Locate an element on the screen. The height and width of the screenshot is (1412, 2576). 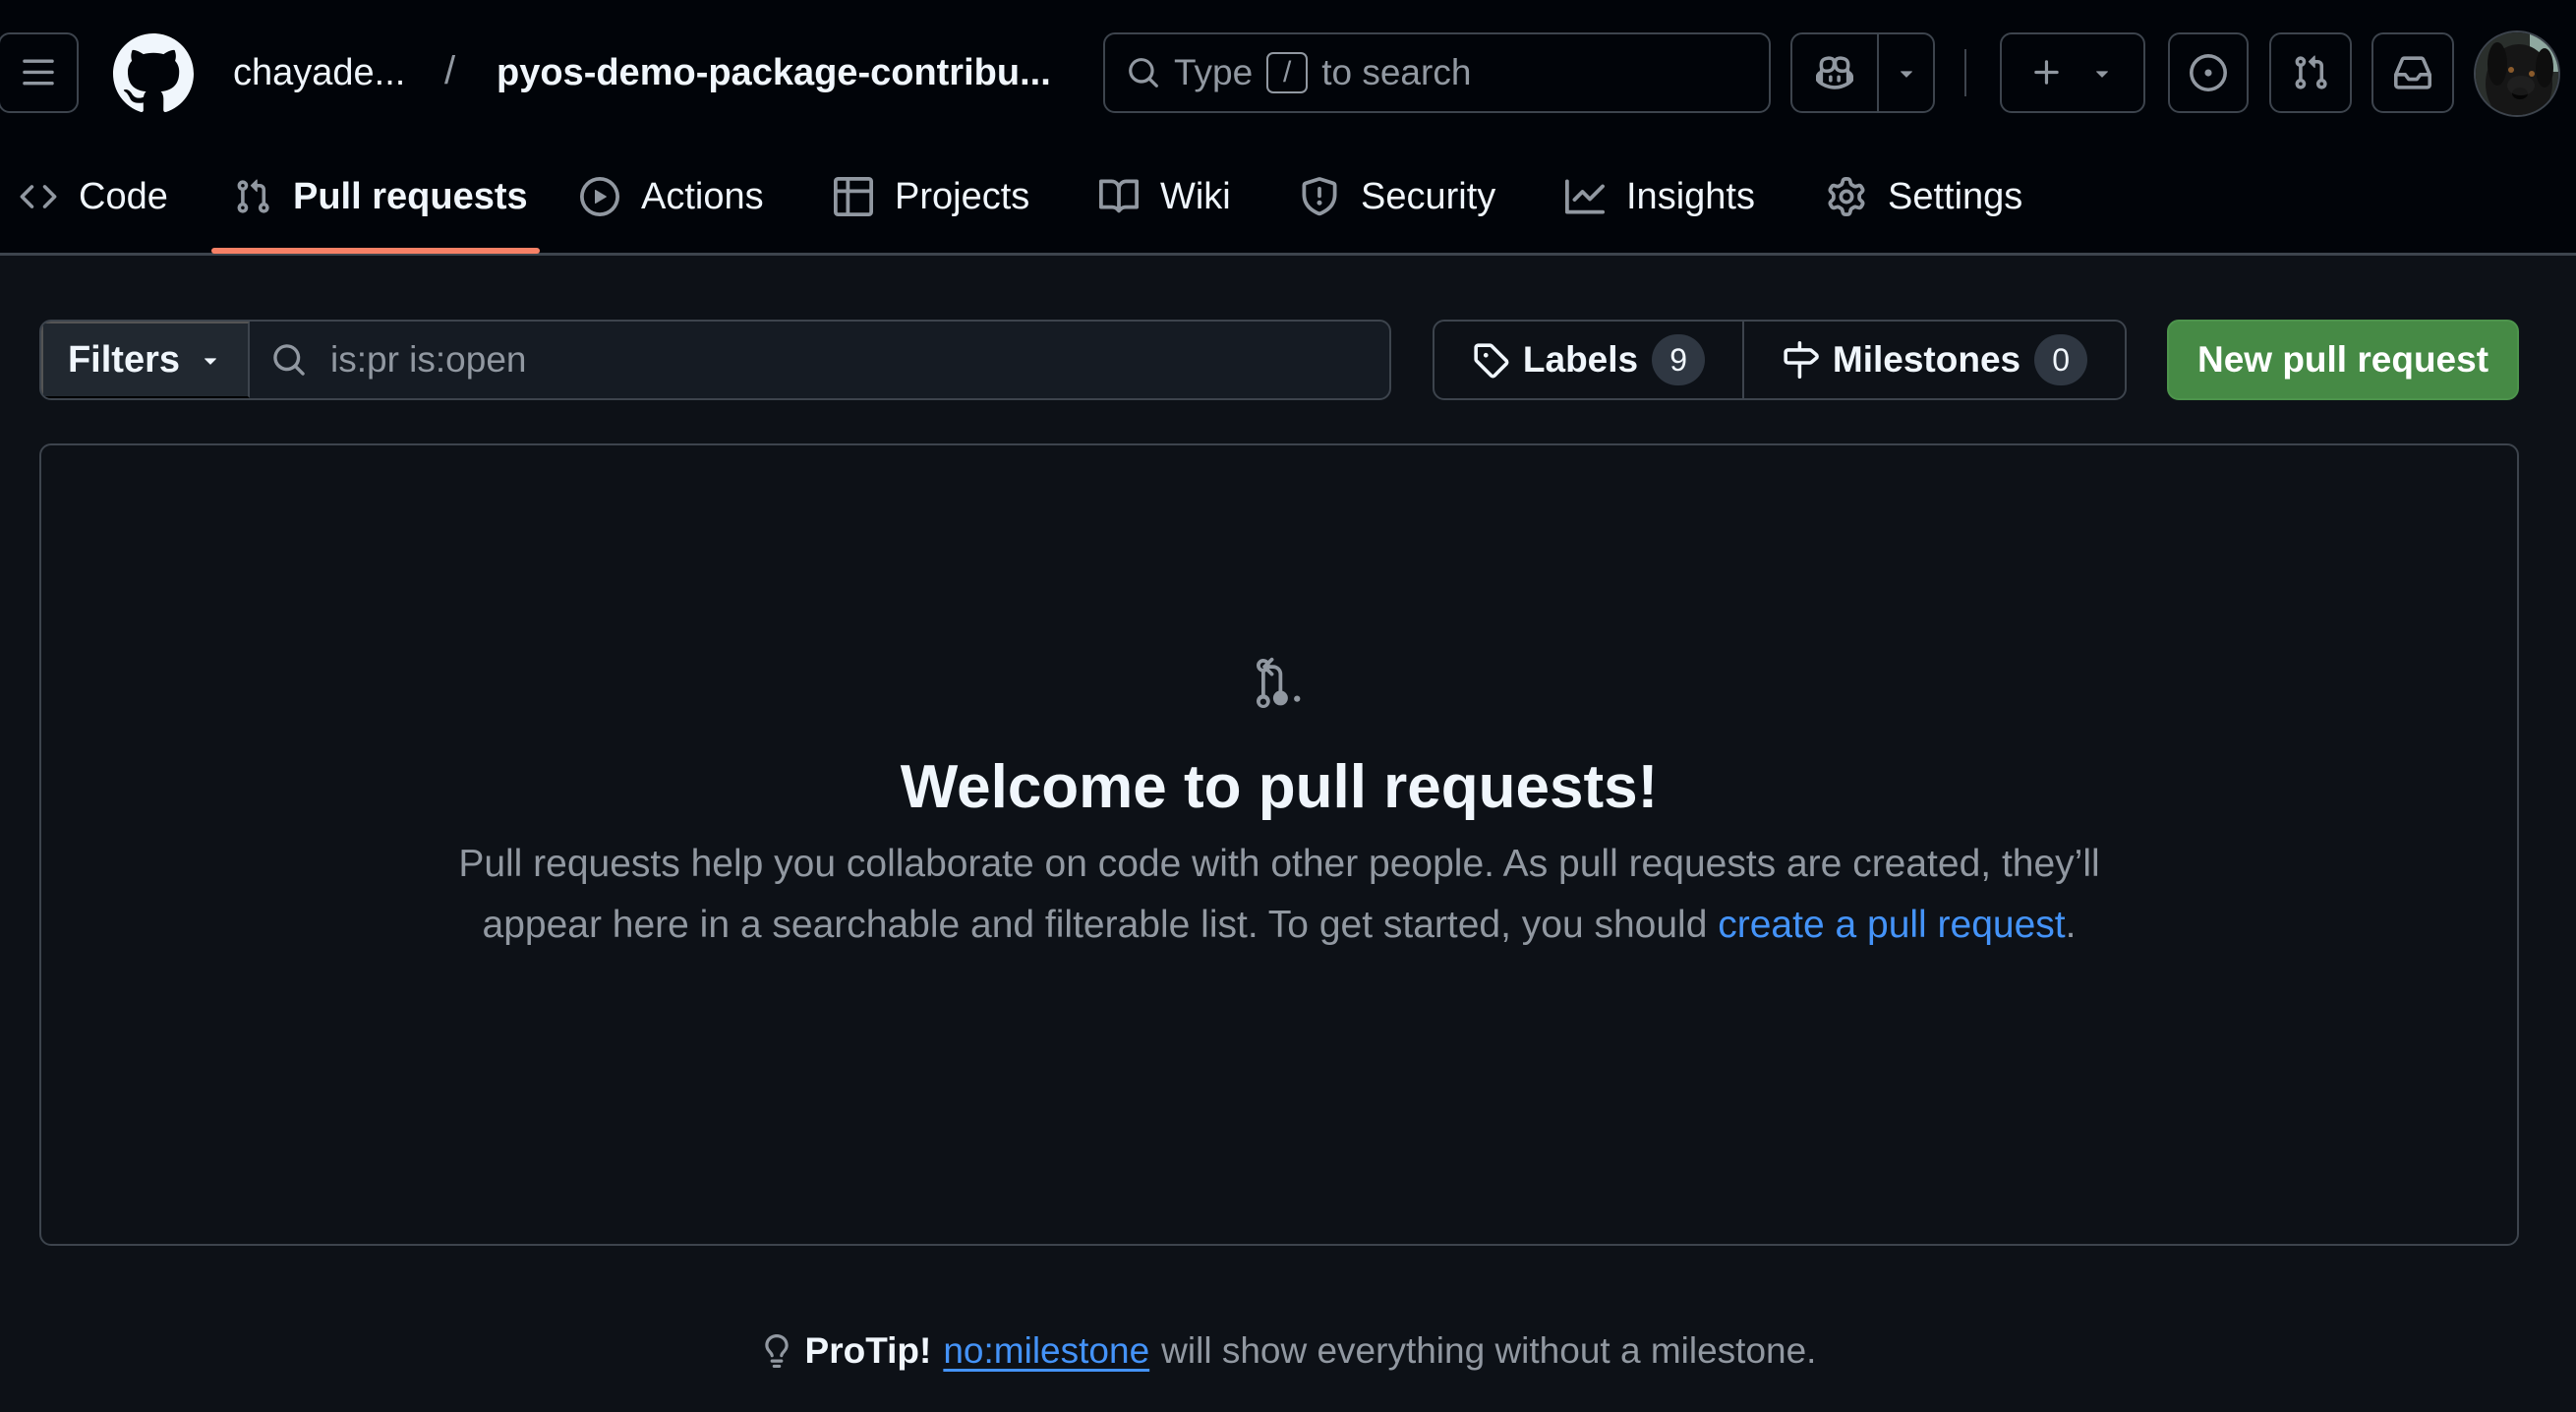
tab-settings: Settings is located at coordinates (1924, 197).